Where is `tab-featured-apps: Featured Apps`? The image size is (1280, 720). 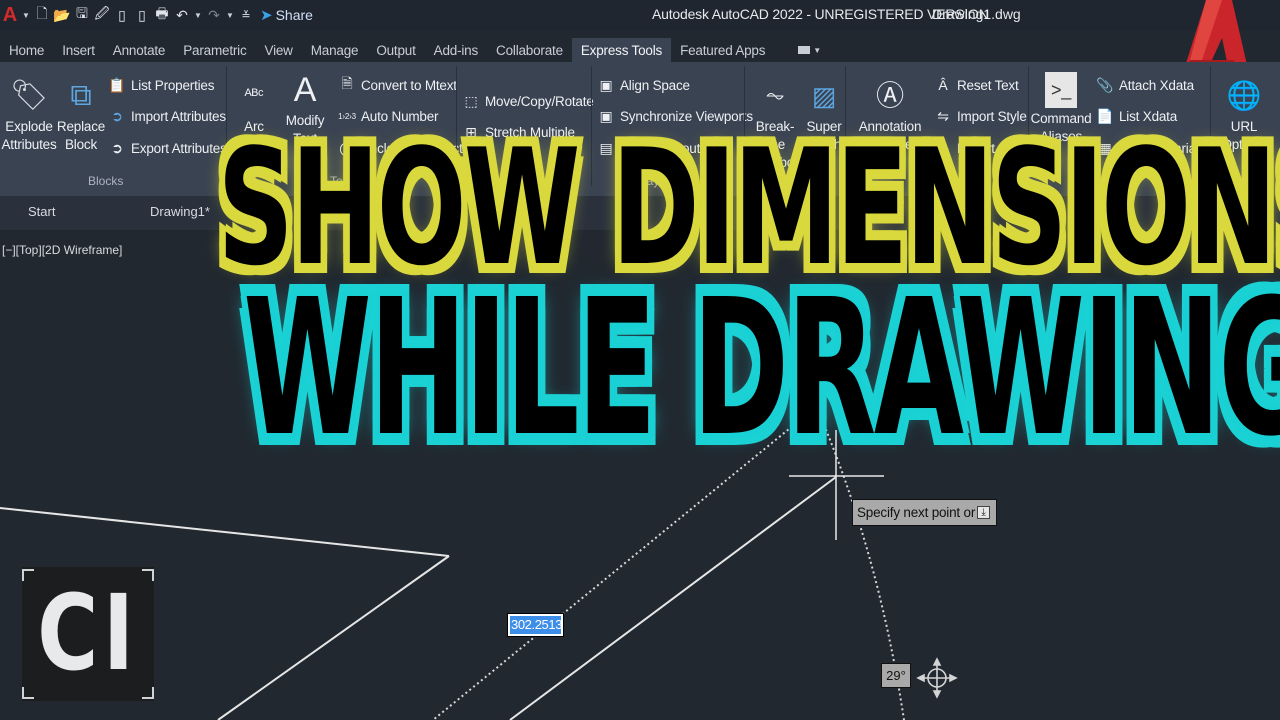
tab-featured-apps: Featured Apps is located at coordinates (722, 50).